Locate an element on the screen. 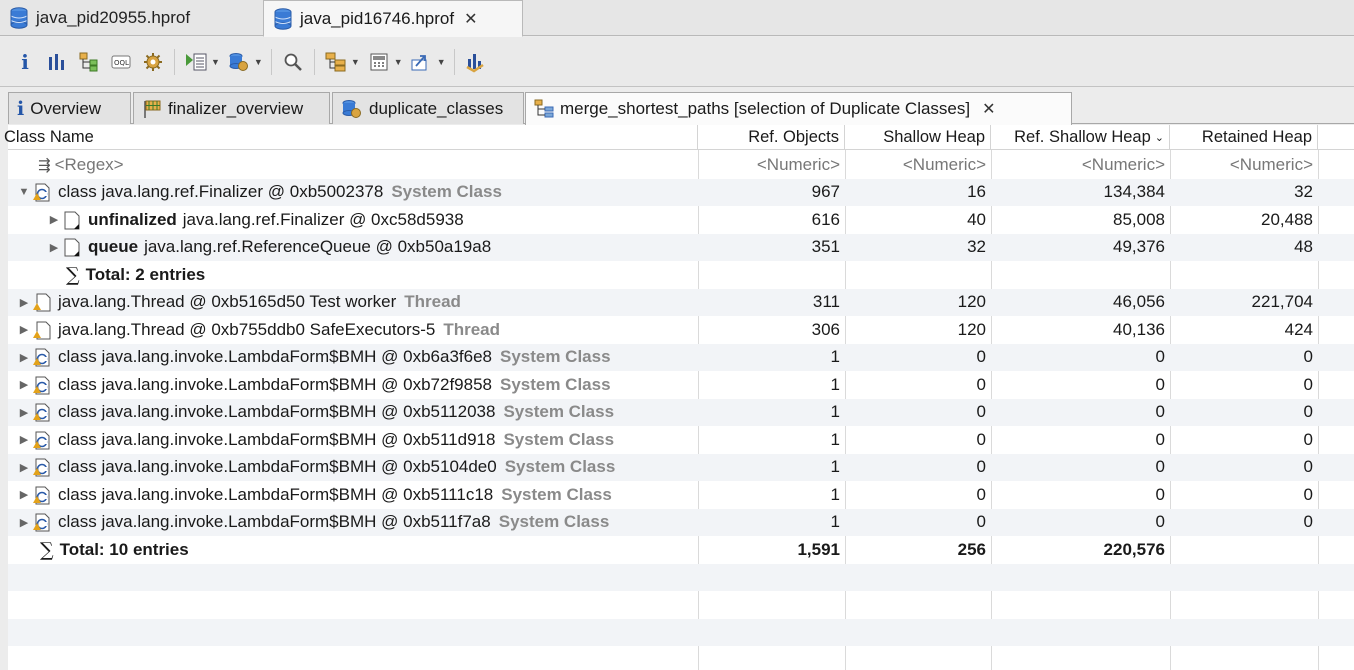 The height and width of the screenshot is (670, 1354). editor-tab-java-pid20955: java_pid20955.hprof is located at coordinates (128, 18).